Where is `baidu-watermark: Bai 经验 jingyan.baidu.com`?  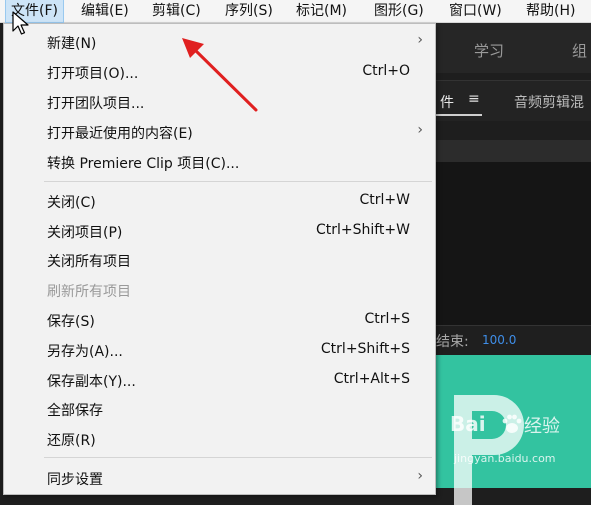
baidu-watermark: Bai 经验 jingyan.baidu.com is located at coordinates (520, 443).